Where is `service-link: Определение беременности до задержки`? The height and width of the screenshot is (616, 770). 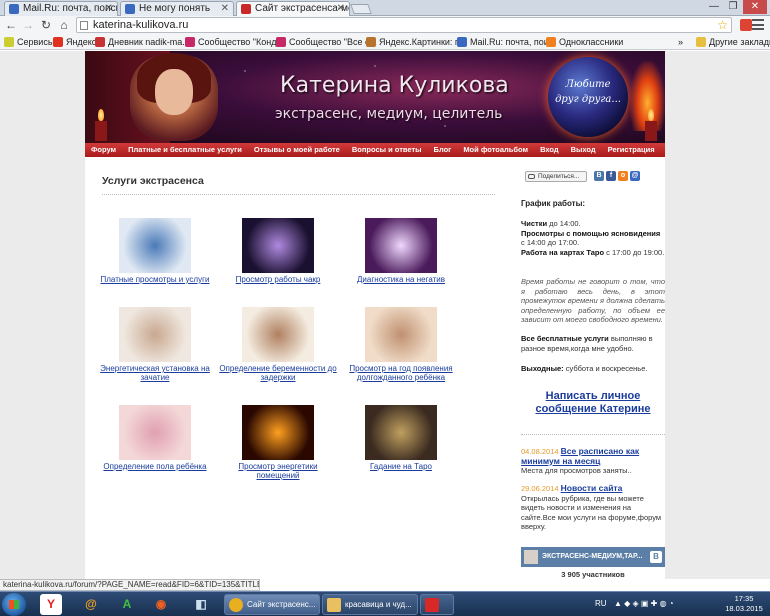 service-link: Определение беременности до задержки is located at coordinates (278, 373).